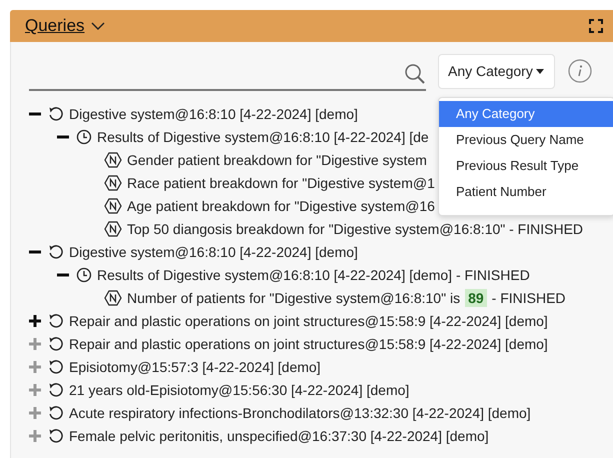 This screenshot has height=458, width=613. Describe the element at coordinates (263, 136) in the screenshot. I see `tree-item-label: Results of Digestive system@16:8:10 [4-22-2024] [de` at that location.